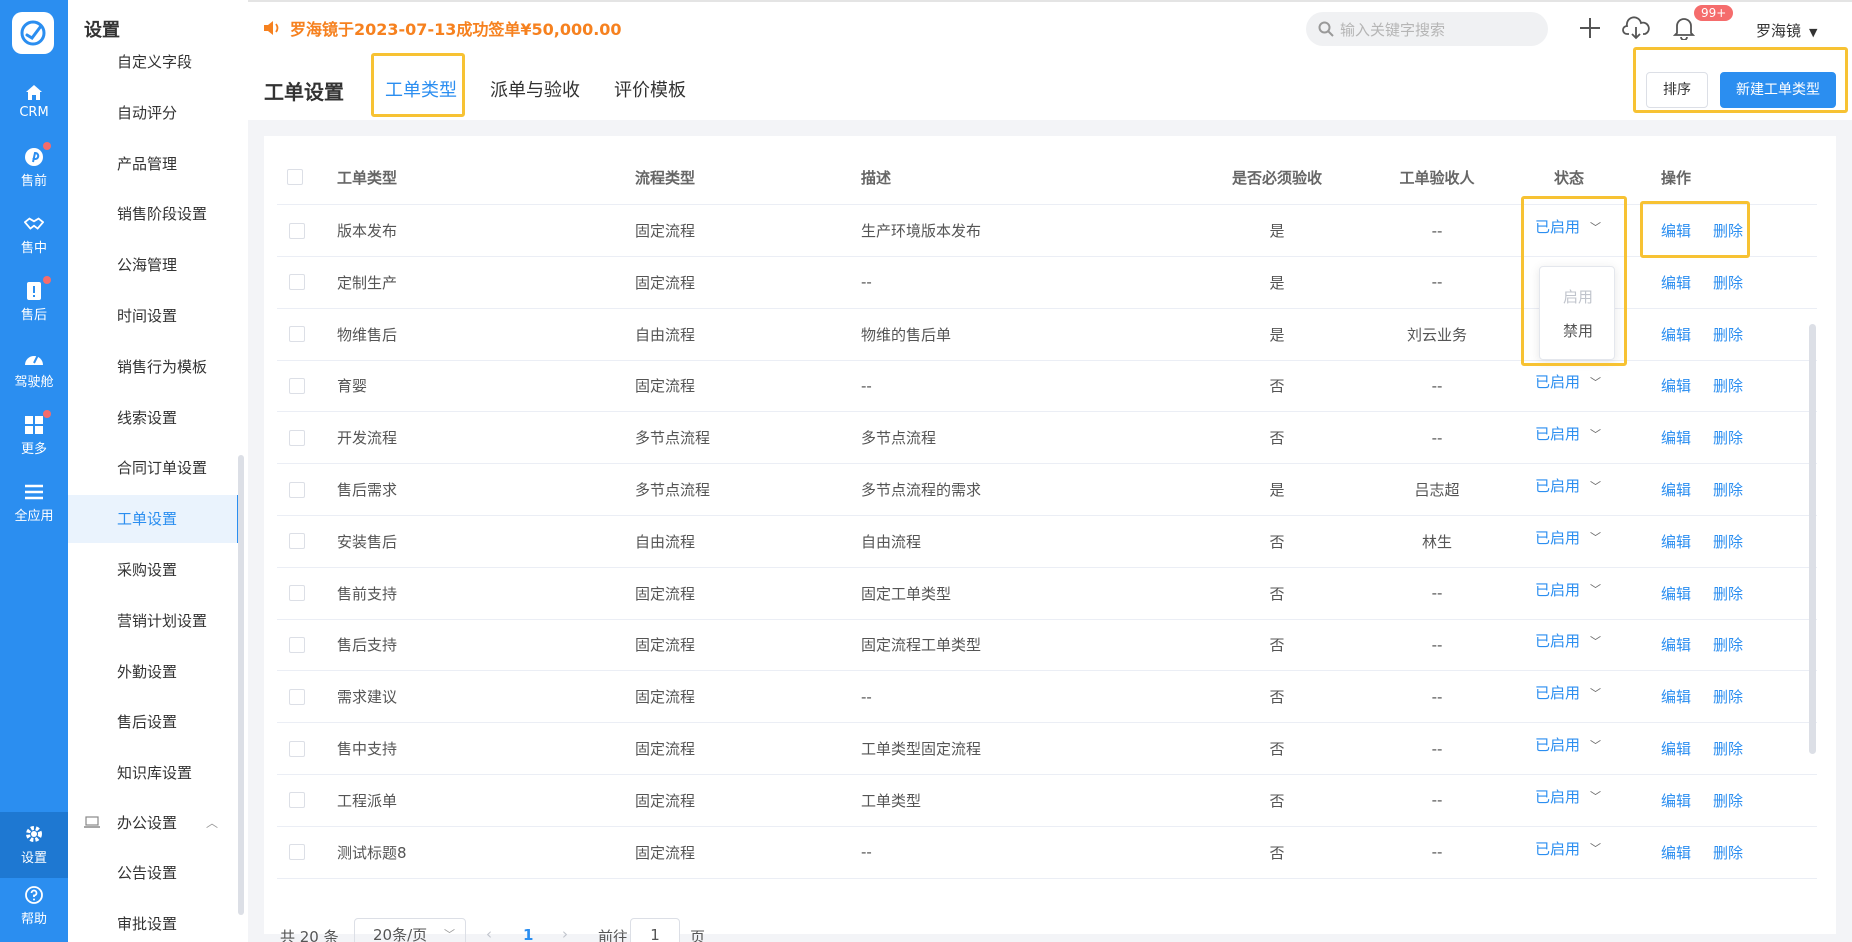 The image size is (1852, 942). What do you see at coordinates (1778, 90) in the screenshot?
I see `new-ticket-type-button: 新建工单类型` at bounding box center [1778, 90].